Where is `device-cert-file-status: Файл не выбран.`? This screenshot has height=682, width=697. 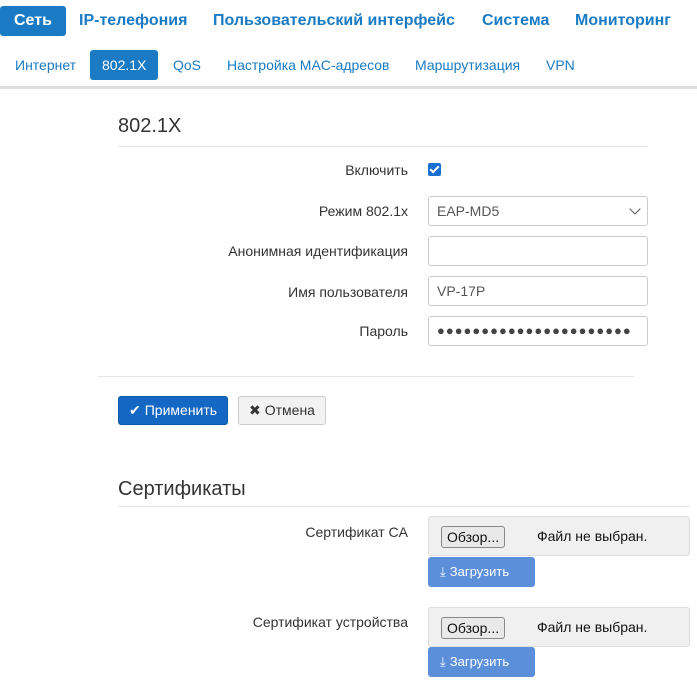 device-cert-file-status: Файл не выбран. is located at coordinates (592, 627).